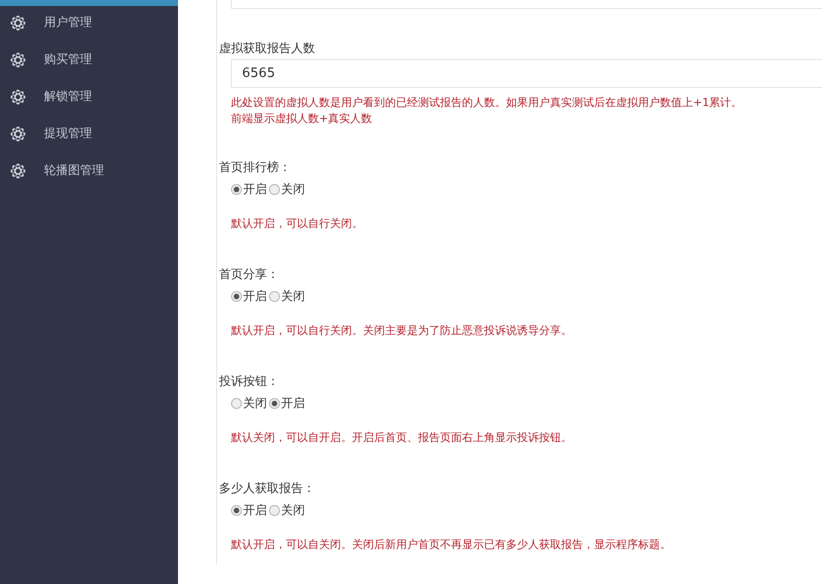  I want to click on sidebar-item: 解锁管理, so click(89, 96).